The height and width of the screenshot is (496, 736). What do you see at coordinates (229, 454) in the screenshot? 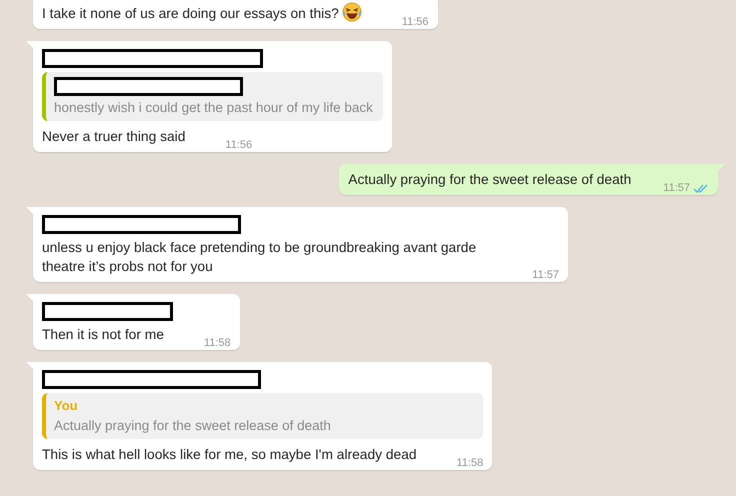
I see `message-text: This is what hell looks like for me, so maybe I'm already dead` at bounding box center [229, 454].